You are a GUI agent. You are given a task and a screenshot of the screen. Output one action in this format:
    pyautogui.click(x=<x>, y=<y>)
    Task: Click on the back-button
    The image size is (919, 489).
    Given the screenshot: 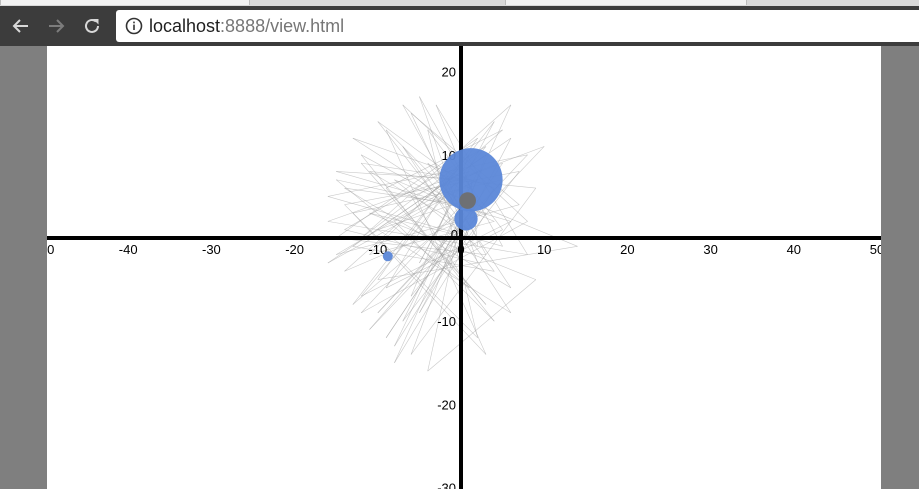 What is the action you would take?
    pyautogui.click(x=21, y=26)
    